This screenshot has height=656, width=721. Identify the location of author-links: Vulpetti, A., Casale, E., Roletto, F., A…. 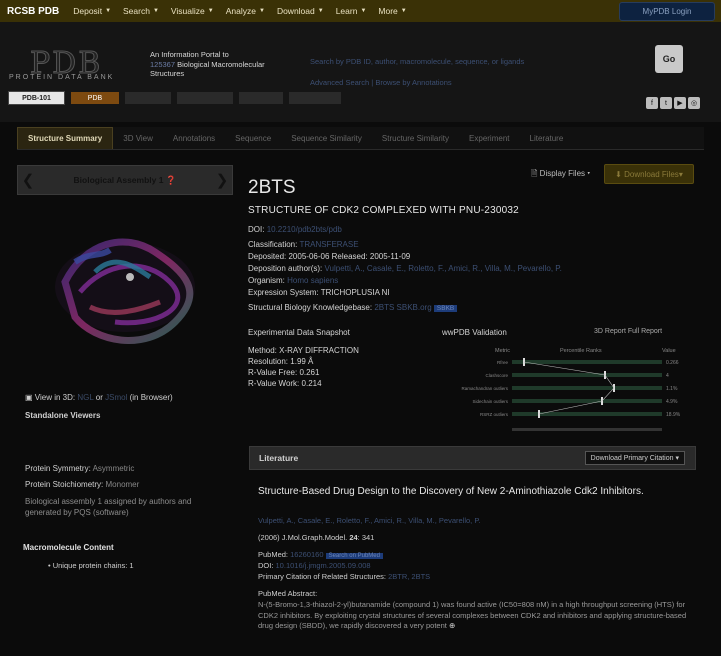
(443, 268).